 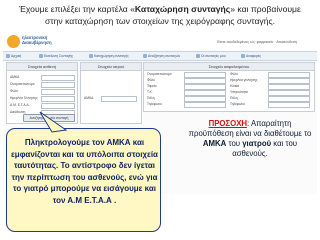 I want to click on logo-text: ηλεκτρονική Διακυβέρνηση, so click(x=37, y=40).